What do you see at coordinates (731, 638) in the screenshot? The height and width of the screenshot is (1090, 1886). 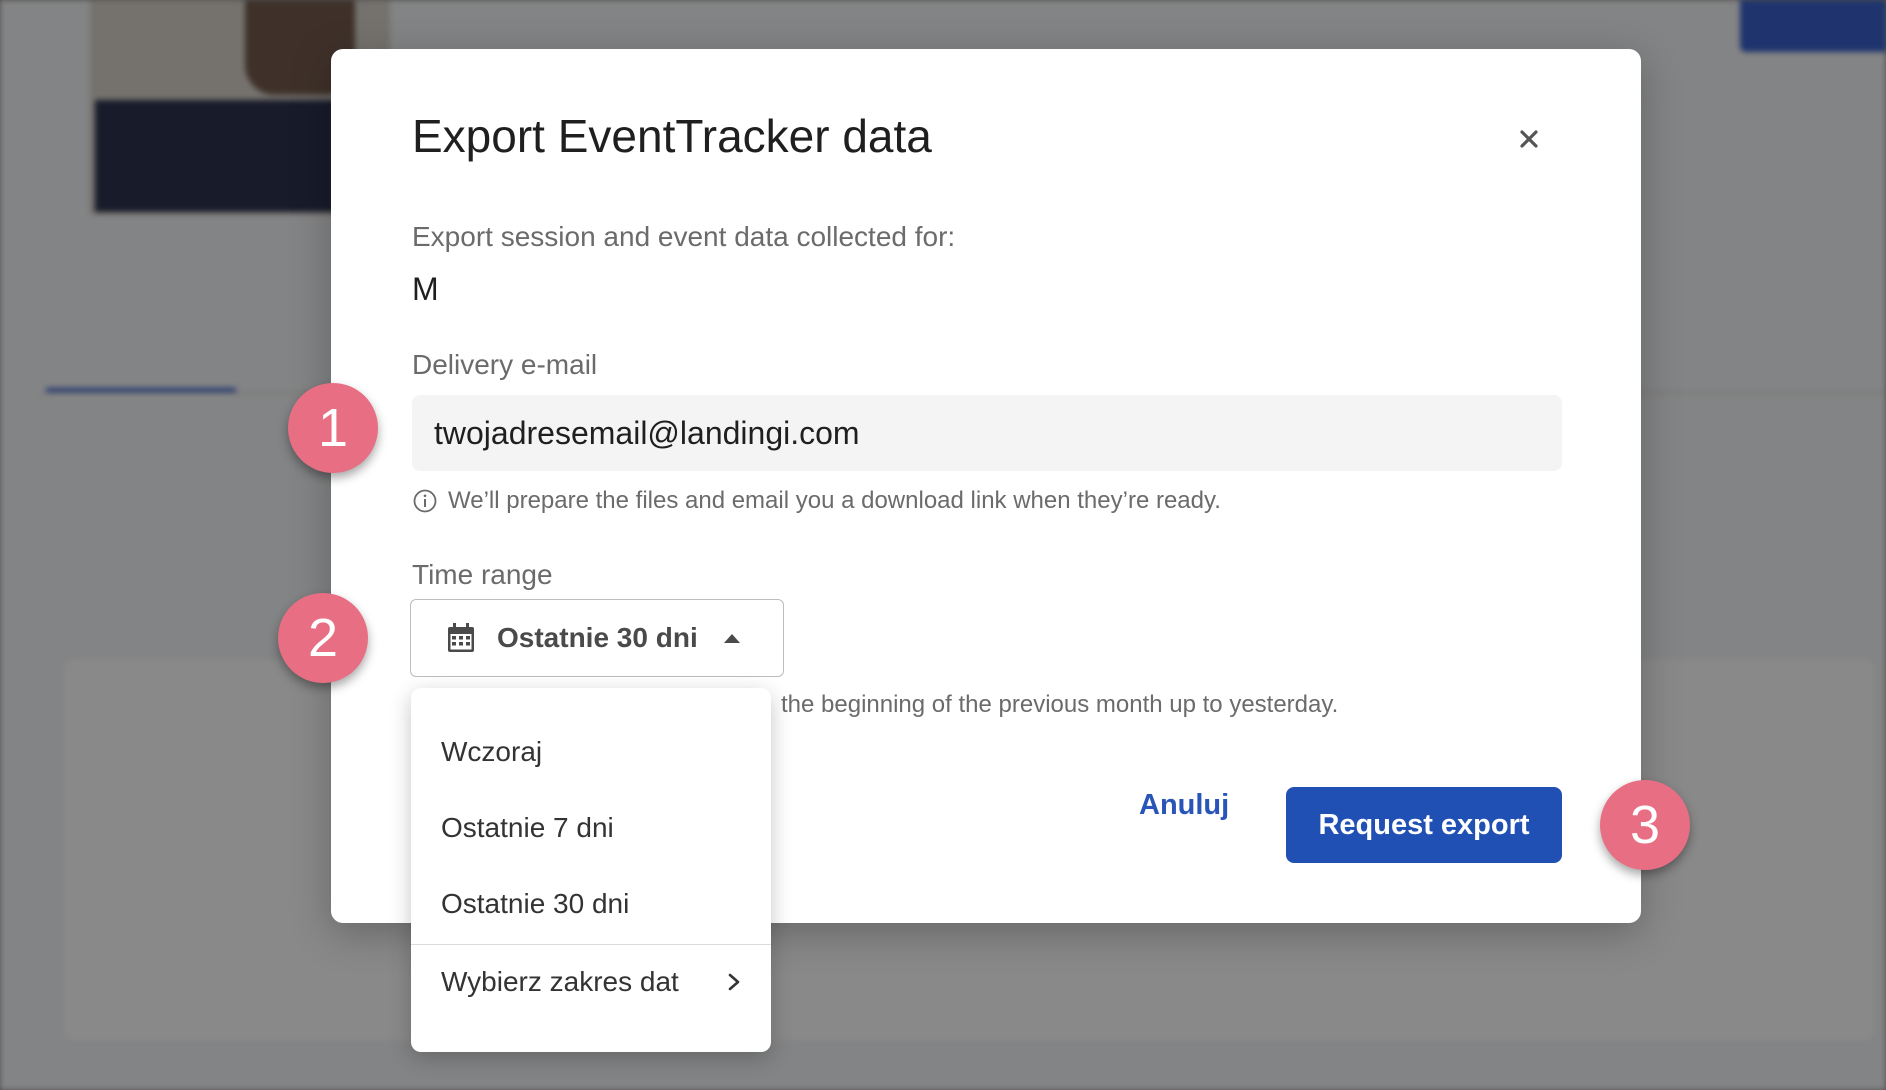 I see `caret-up-icon` at bounding box center [731, 638].